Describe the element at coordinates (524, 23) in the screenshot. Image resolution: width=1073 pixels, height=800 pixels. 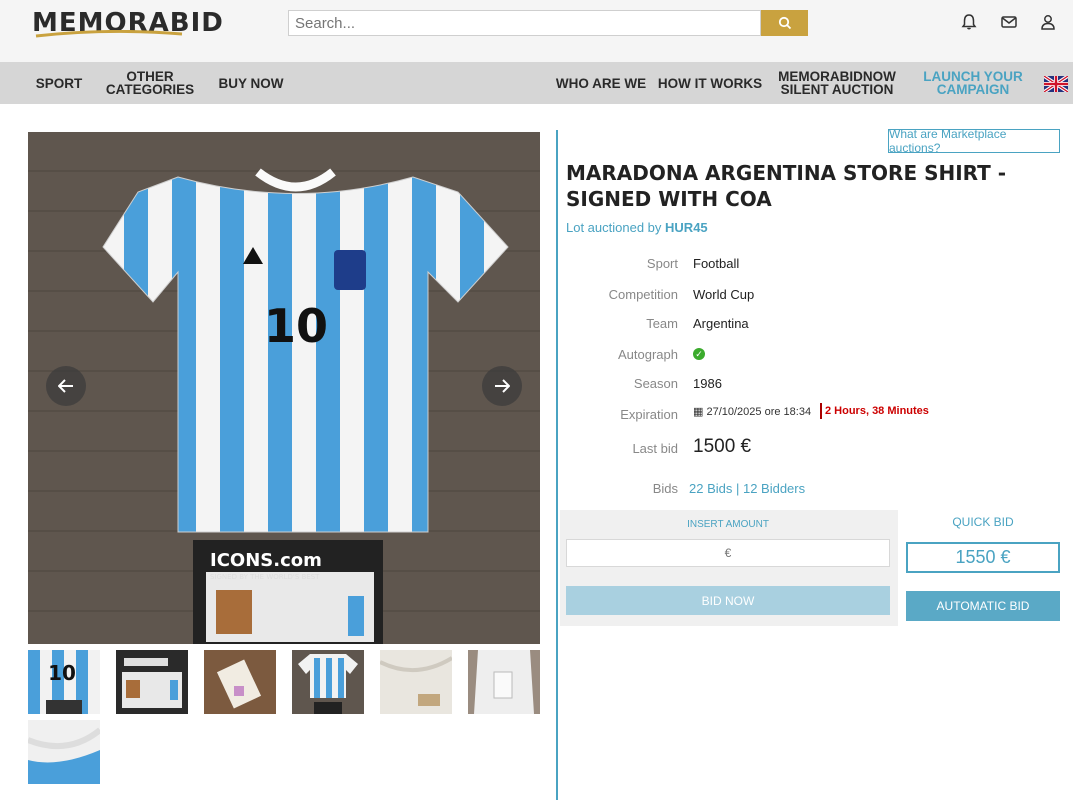
I see `search-input` at that location.